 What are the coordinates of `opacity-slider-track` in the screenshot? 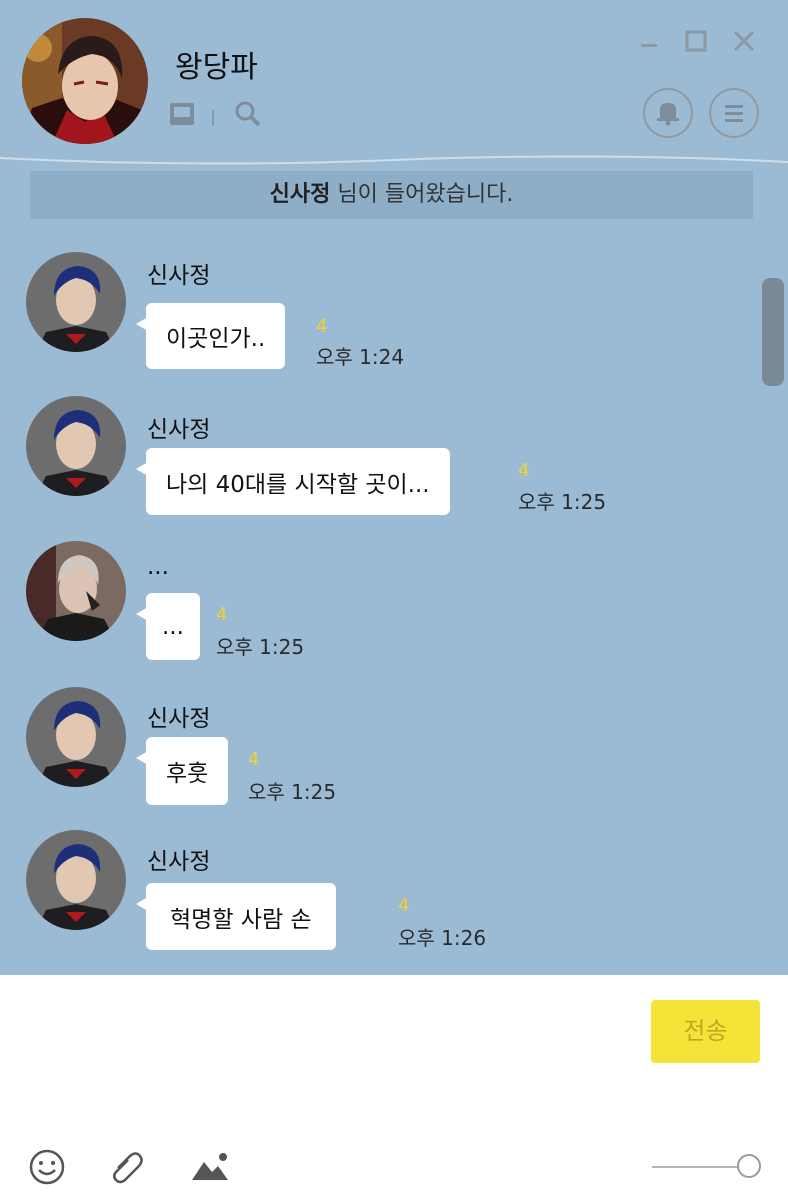 It's located at (699, 1167).